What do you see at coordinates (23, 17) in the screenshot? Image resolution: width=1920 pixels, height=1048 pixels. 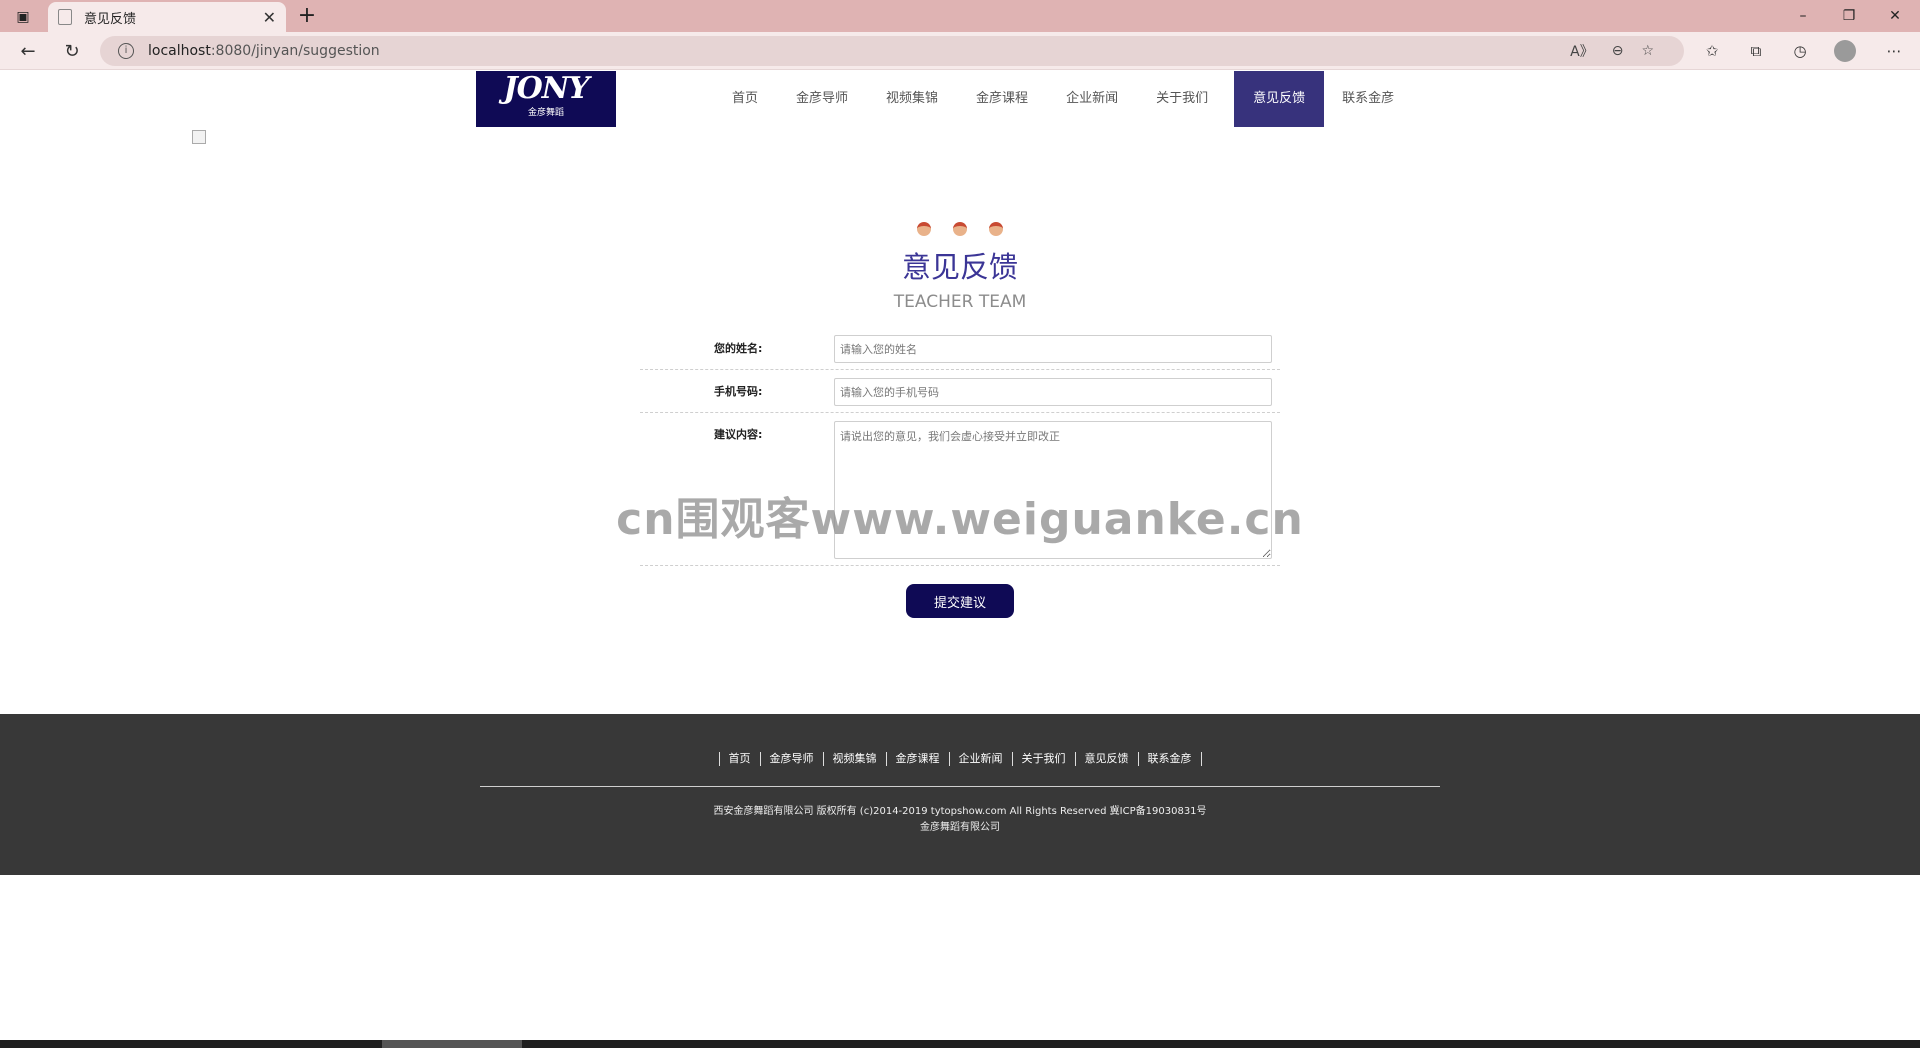 I see `tab-actions-icon: ▣` at bounding box center [23, 17].